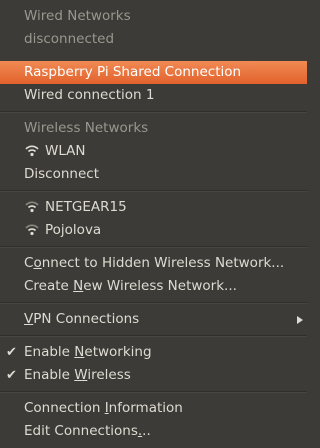  Describe the element at coordinates (86, 207) in the screenshot. I see `network-name: NETGEAR15` at that location.